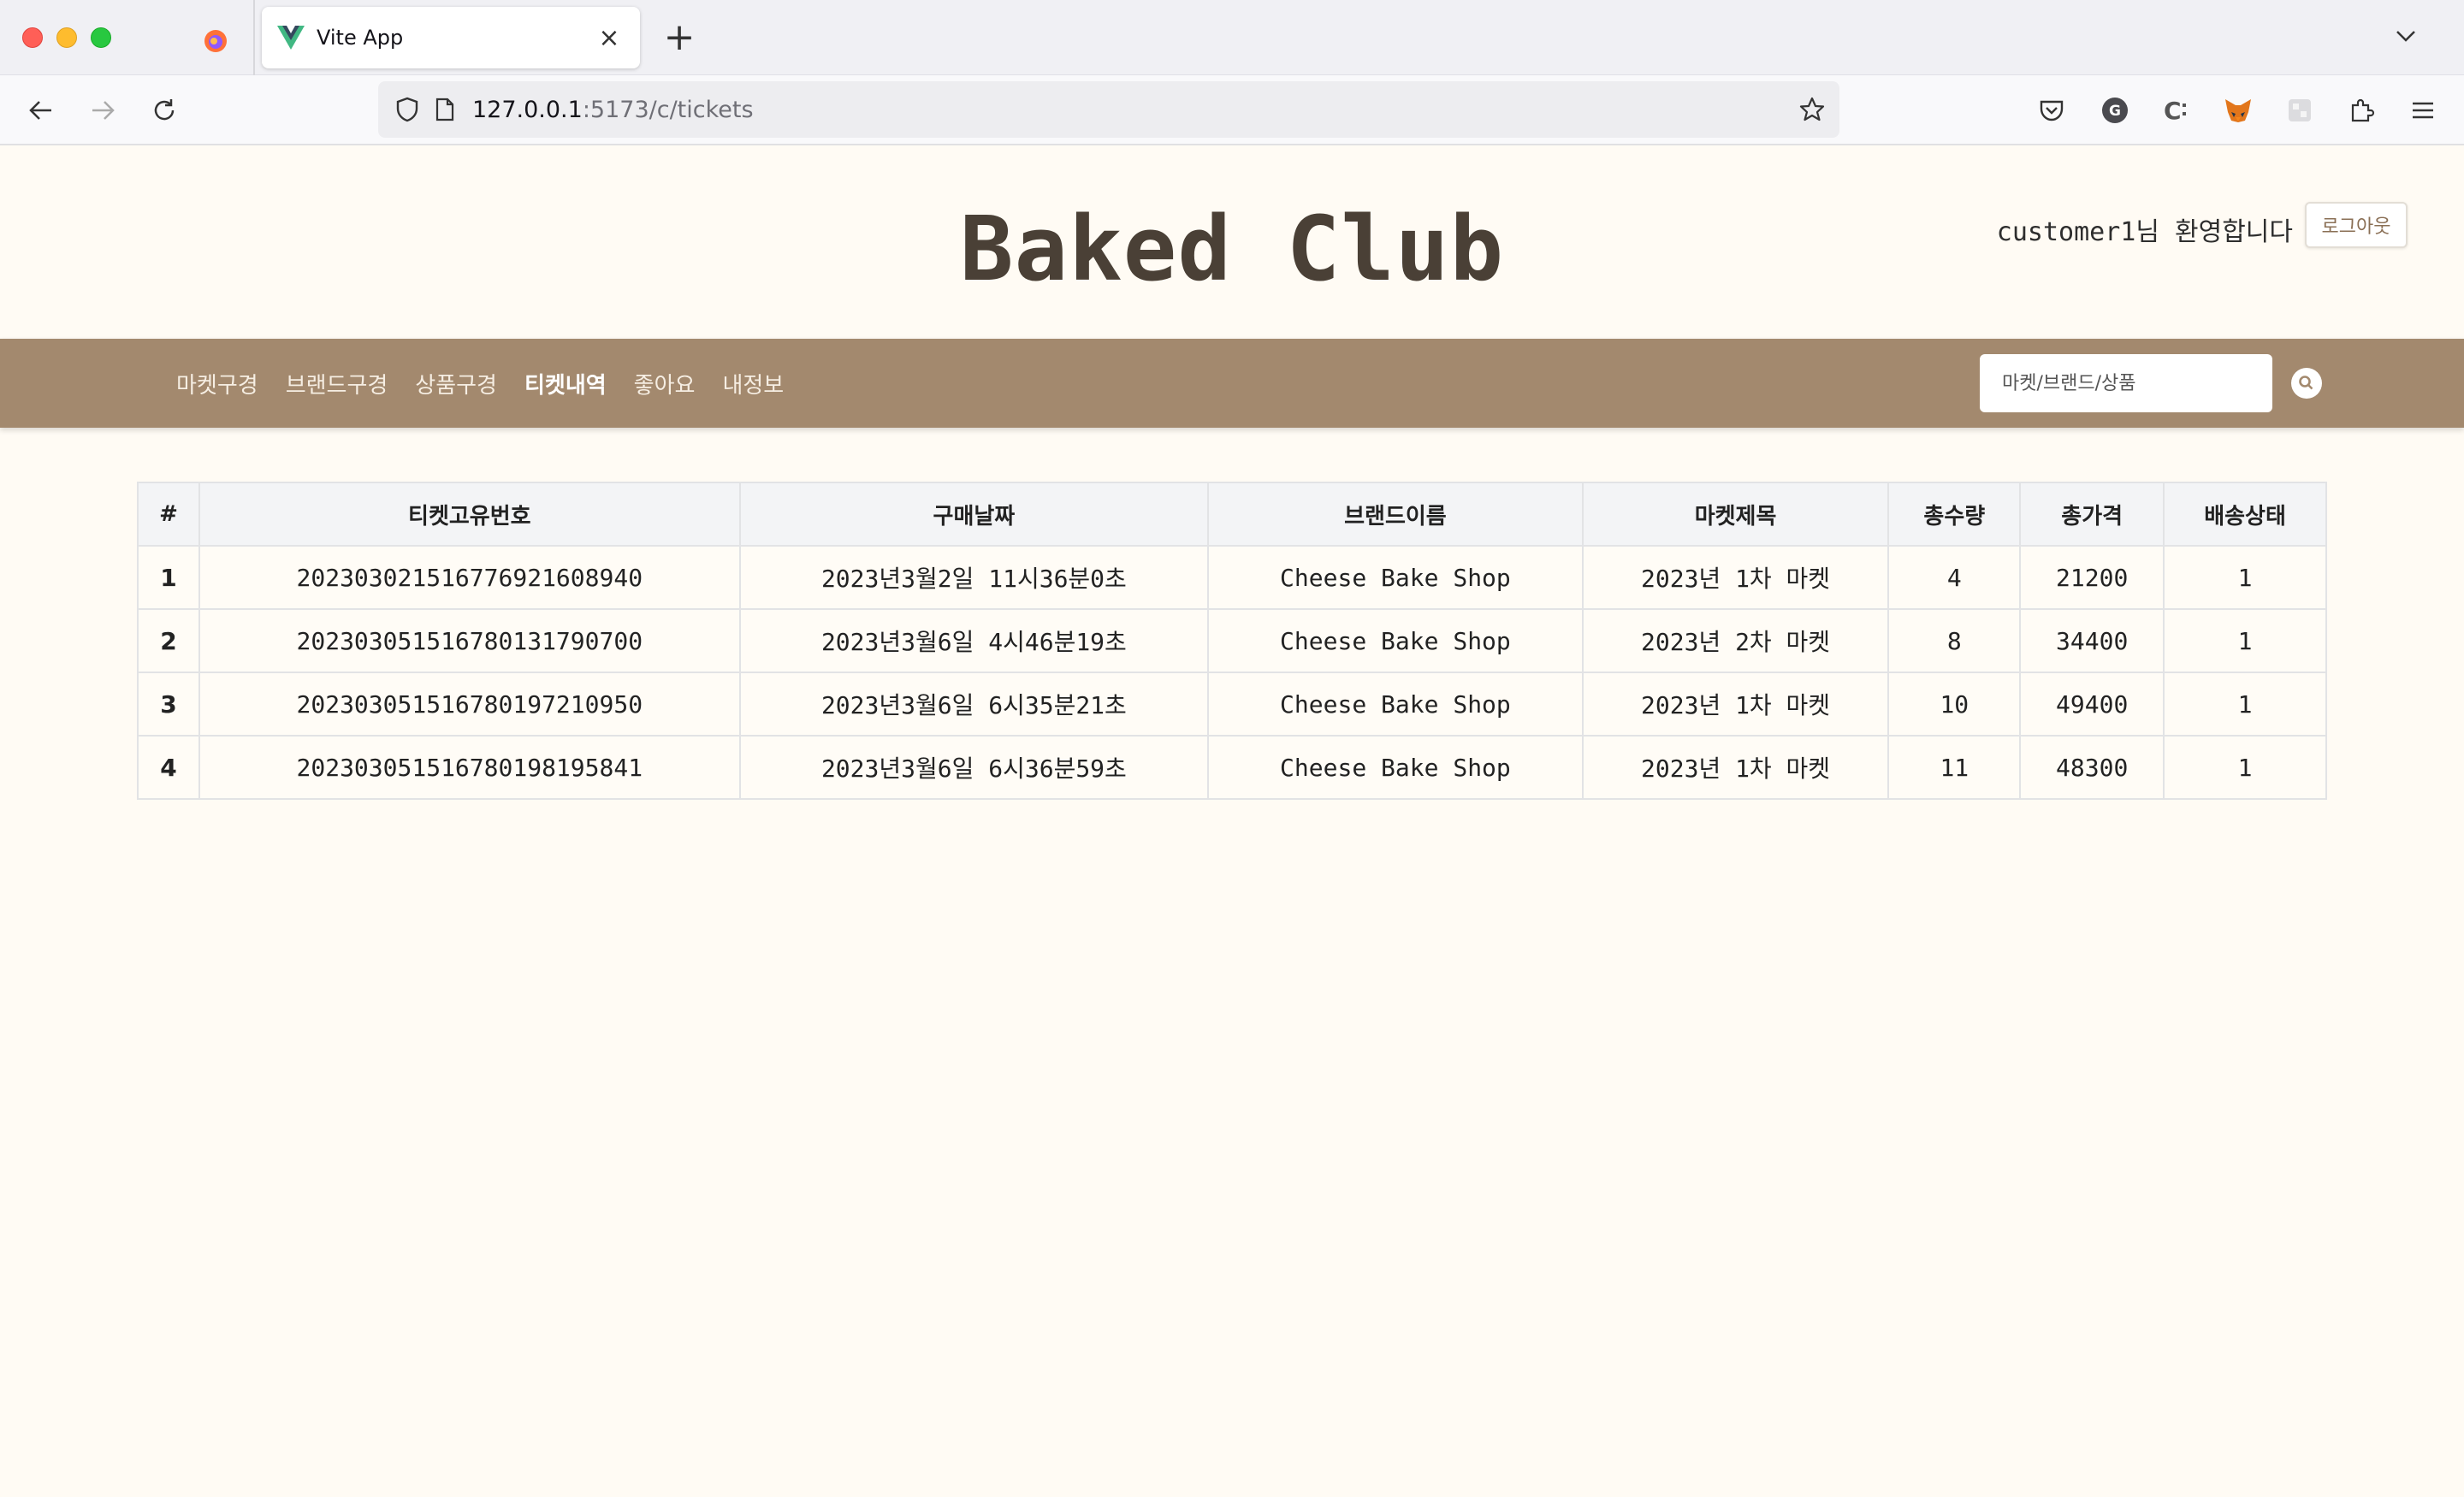  I want to click on table-cell: 2023년3월2일 11시36분0초, so click(974, 577).